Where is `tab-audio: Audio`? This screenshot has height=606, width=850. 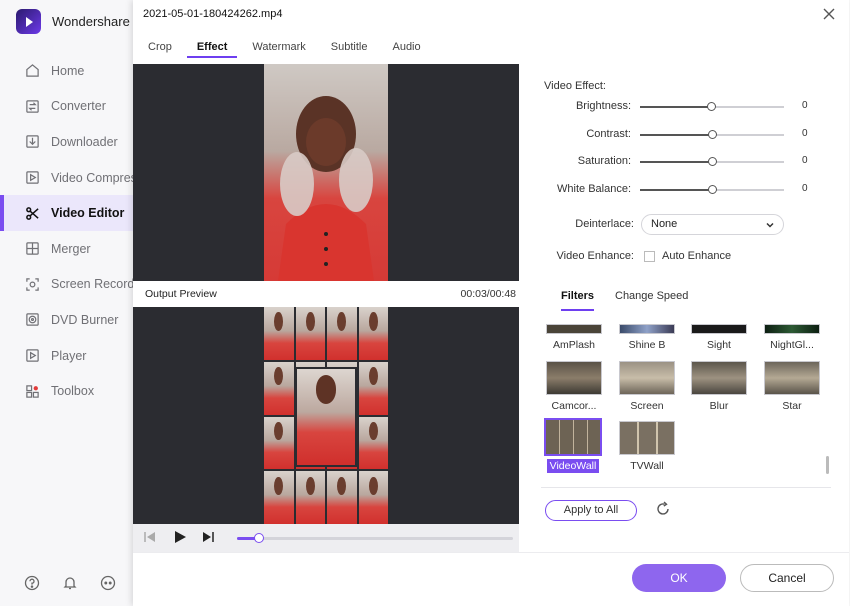 tab-audio: Audio is located at coordinates (406, 47).